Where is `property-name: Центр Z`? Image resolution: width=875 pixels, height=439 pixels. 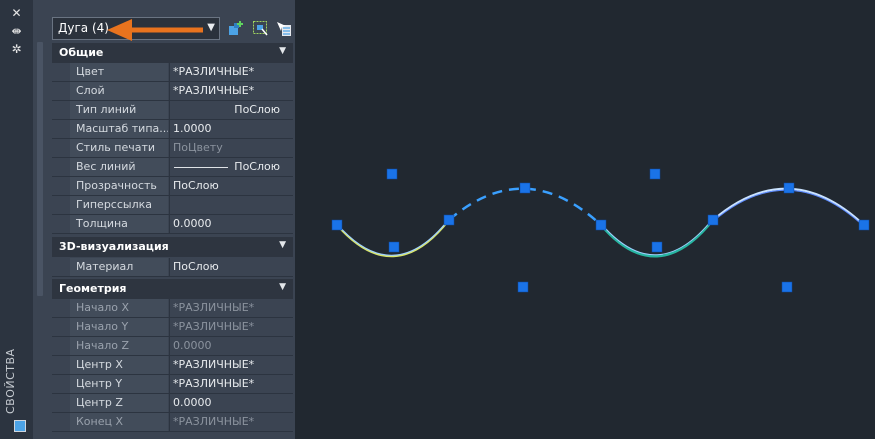 property-name: Центр Z is located at coordinates (119, 403).